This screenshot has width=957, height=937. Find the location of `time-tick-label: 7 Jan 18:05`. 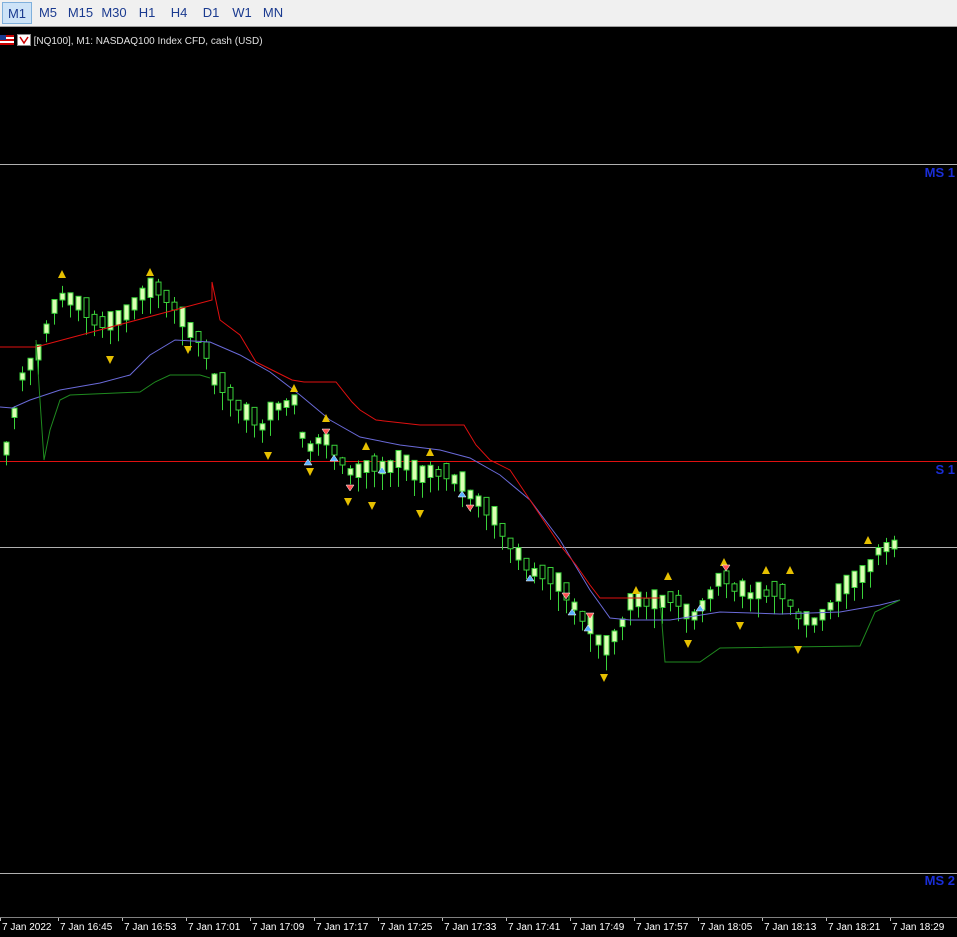

time-tick-label: 7 Jan 18:05 is located at coordinates (726, 927).